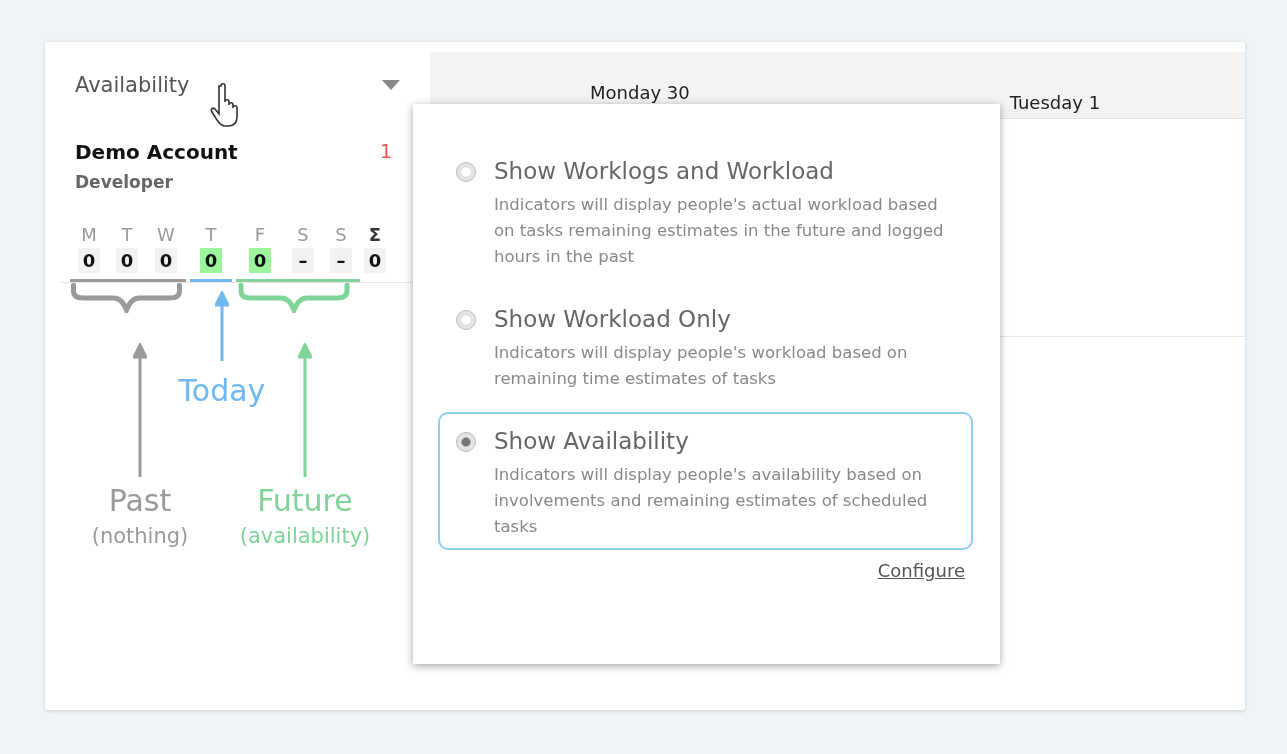 This screenshot has width=1287, height=754. What do you see at coordinates (166, 235) in the screenshot?
I see `weekday-label: W` at bounding box center [166, 235].